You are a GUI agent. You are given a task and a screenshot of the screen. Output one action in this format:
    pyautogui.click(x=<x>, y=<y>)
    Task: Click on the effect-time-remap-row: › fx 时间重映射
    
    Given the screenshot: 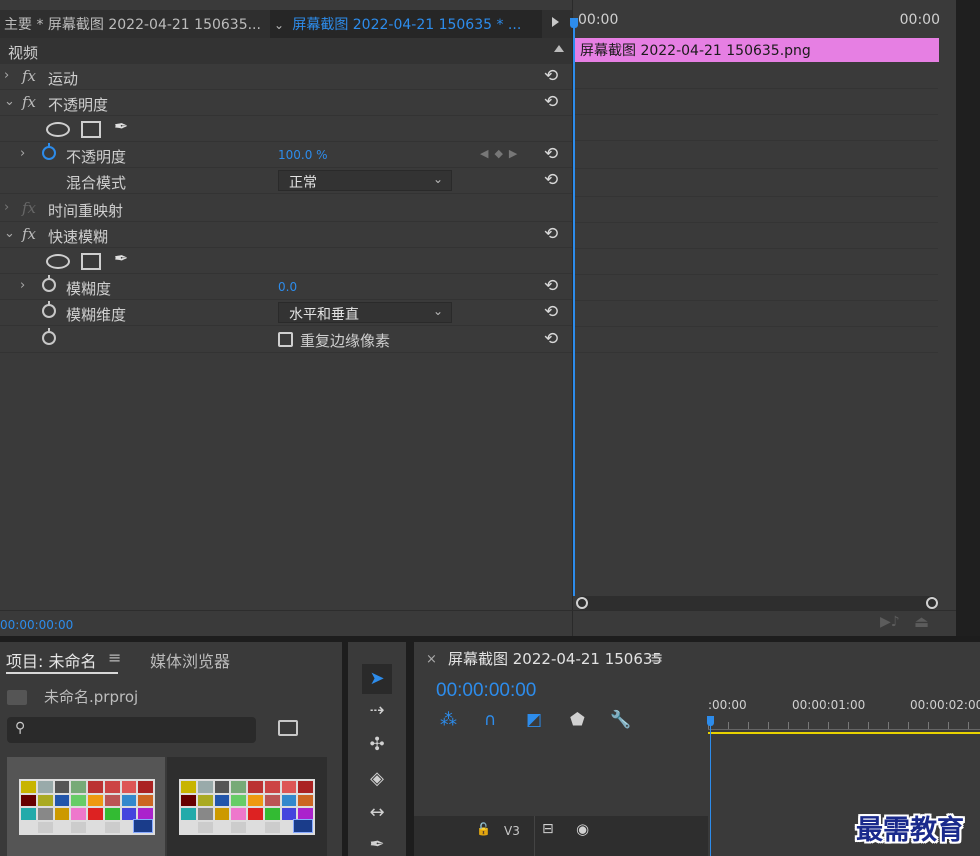 What is the action you would take?
    pyautogui.click(x=286, y=209)
    